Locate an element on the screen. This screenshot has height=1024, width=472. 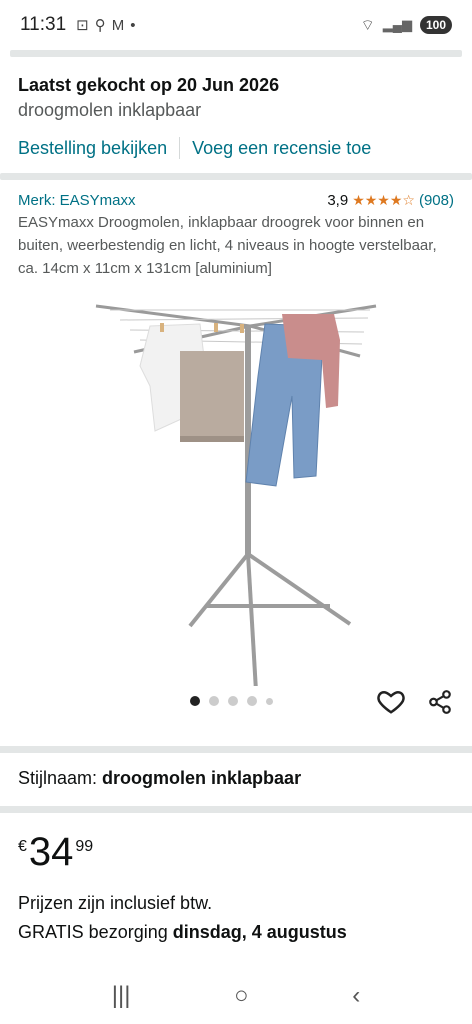
order-subtitle: droogmolen inklapbaar is located at coordinates (110, 110).